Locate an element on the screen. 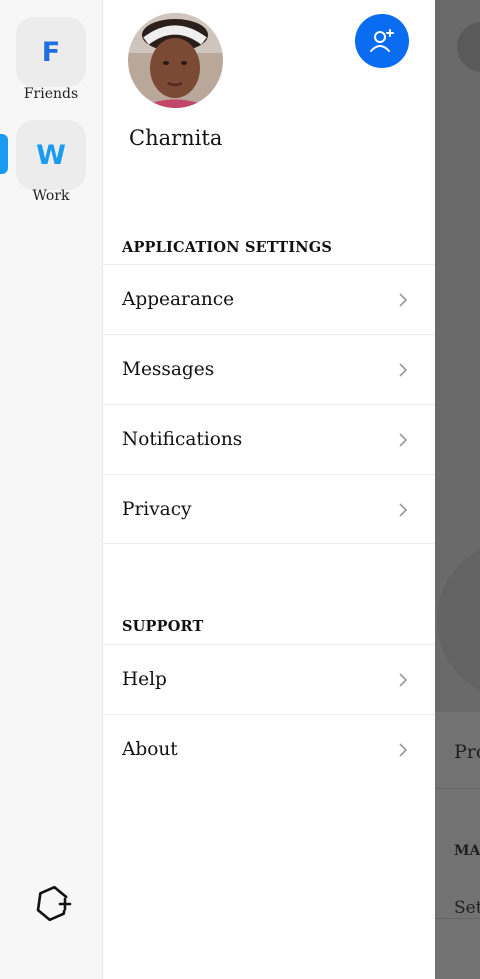 The height and width of the screenshot is (979, 480). settings-row-help: Help is located at coordinates (269, 679).